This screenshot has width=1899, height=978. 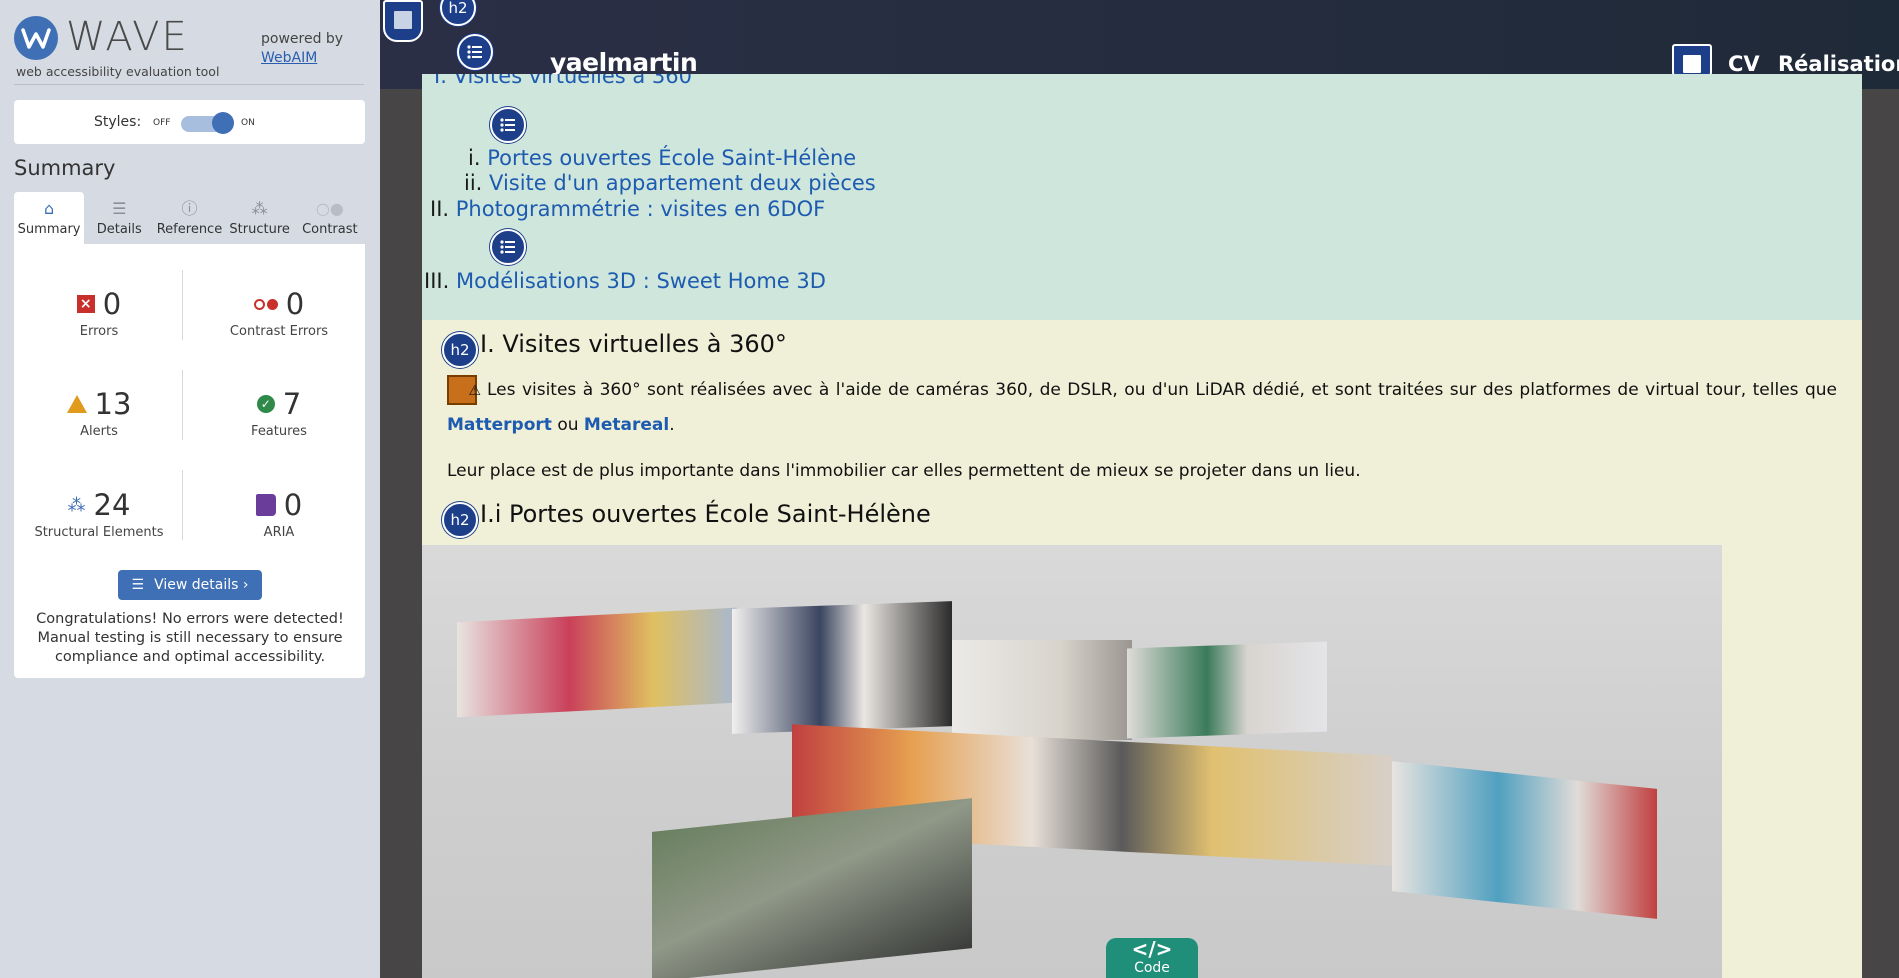 I want to click on toc-number: i., so click(x=474, y=158).